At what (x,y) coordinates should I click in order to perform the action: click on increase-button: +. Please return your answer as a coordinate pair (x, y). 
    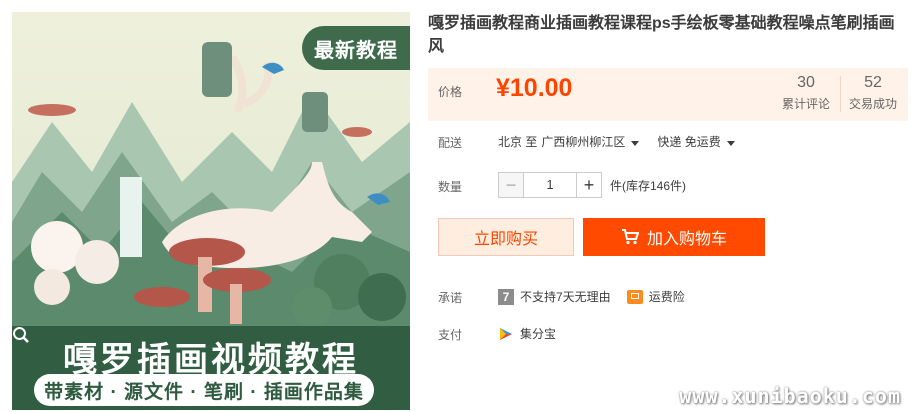
    Looking at the image, I should click on (589, 185).